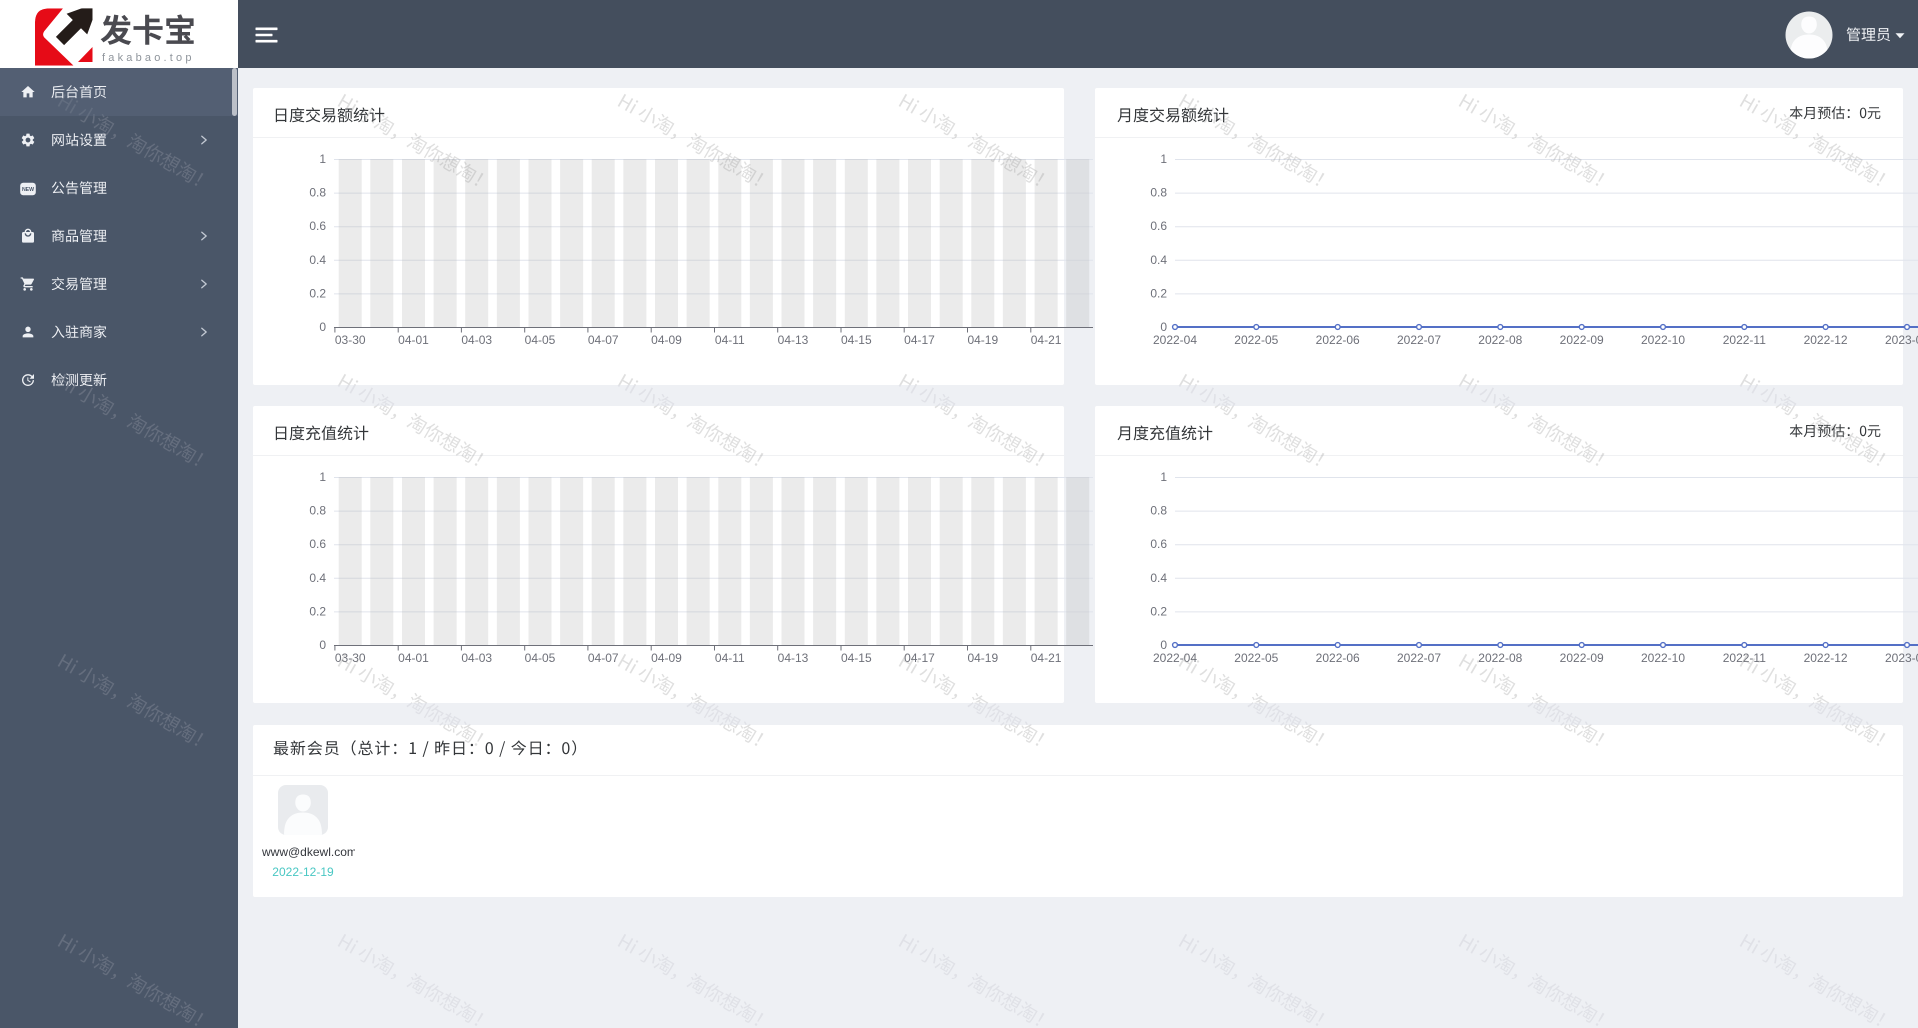  I want to click on svg-text: NEW, so click(28, 190).